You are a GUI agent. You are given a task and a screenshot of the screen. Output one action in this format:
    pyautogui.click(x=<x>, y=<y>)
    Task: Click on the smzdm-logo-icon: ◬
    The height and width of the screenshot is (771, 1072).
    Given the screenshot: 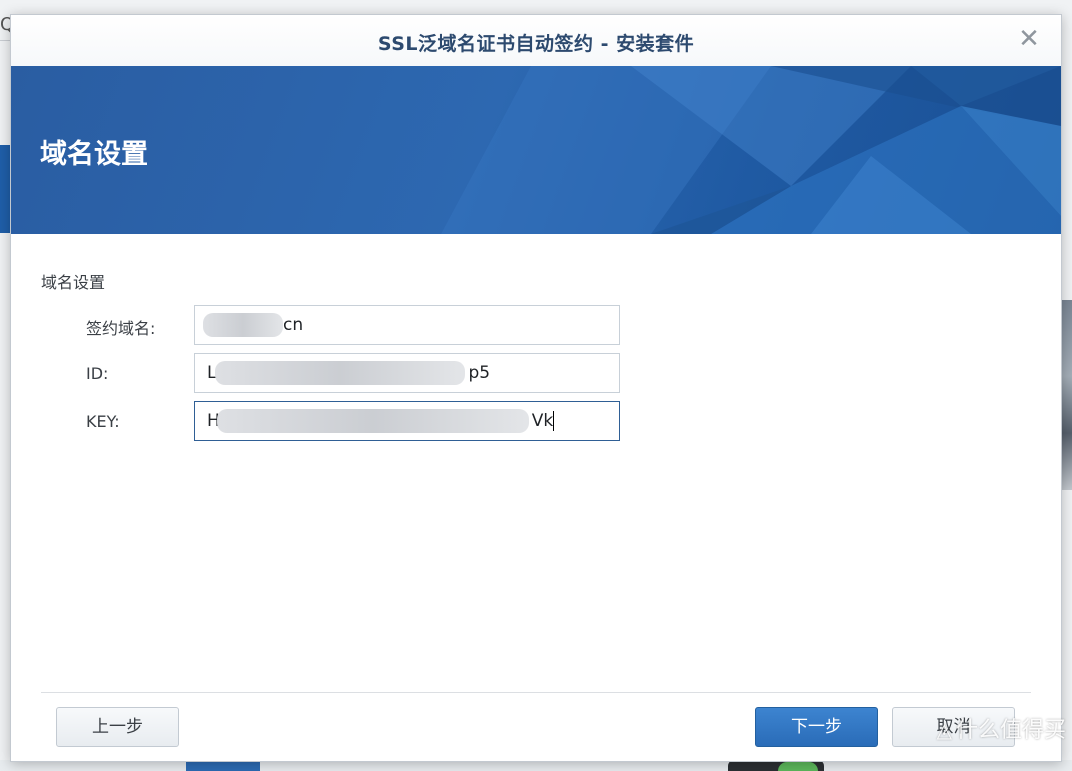 What is the action you would take?
    pyautogui.click(x=944, y=730)
    